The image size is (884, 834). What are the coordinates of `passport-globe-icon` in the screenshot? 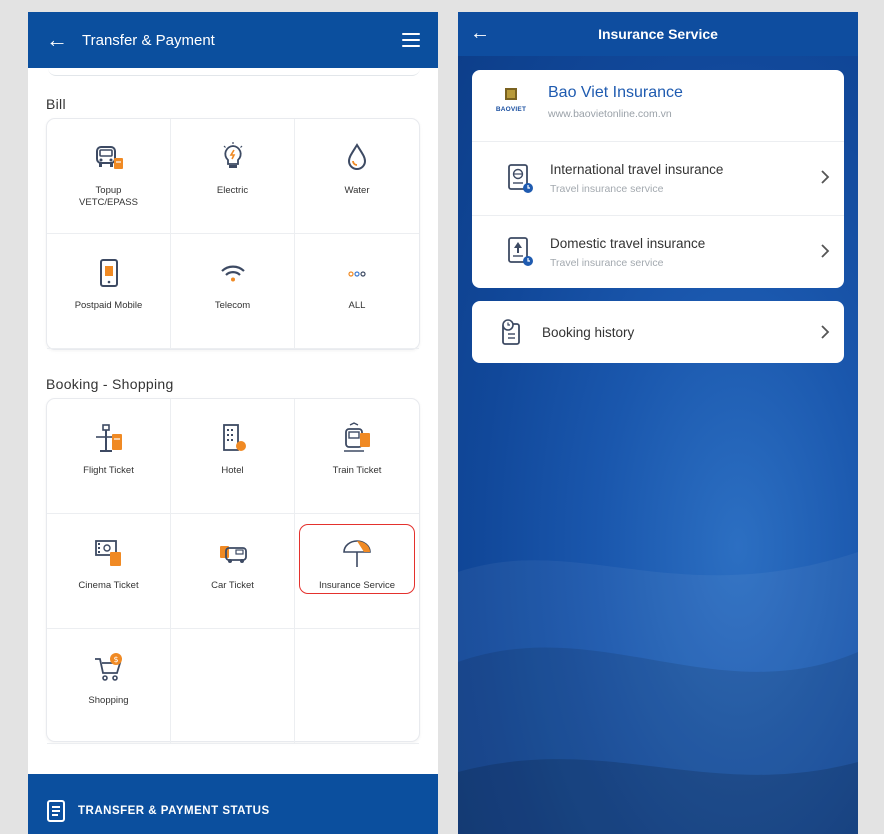 It's located at (520, 178).